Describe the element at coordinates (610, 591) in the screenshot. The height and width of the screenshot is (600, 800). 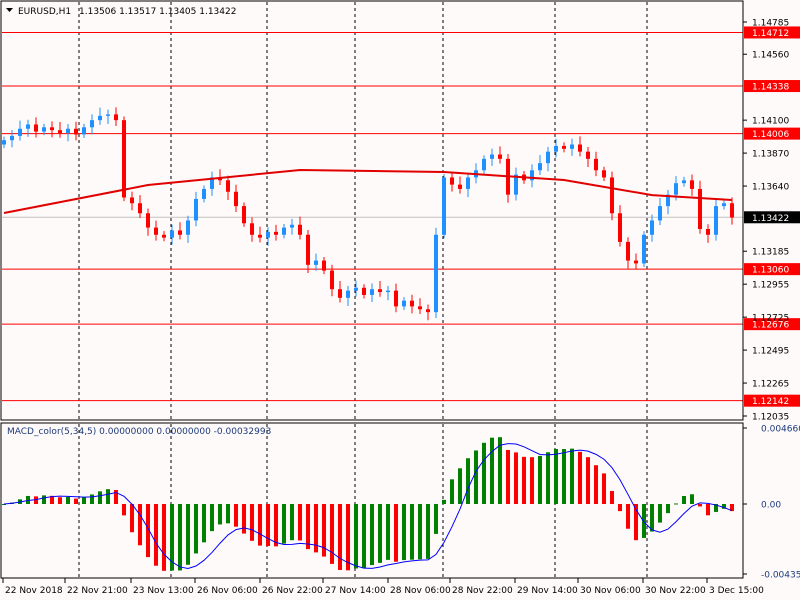
I see `time-tick-label: 30 Nov 06:00` at that location.